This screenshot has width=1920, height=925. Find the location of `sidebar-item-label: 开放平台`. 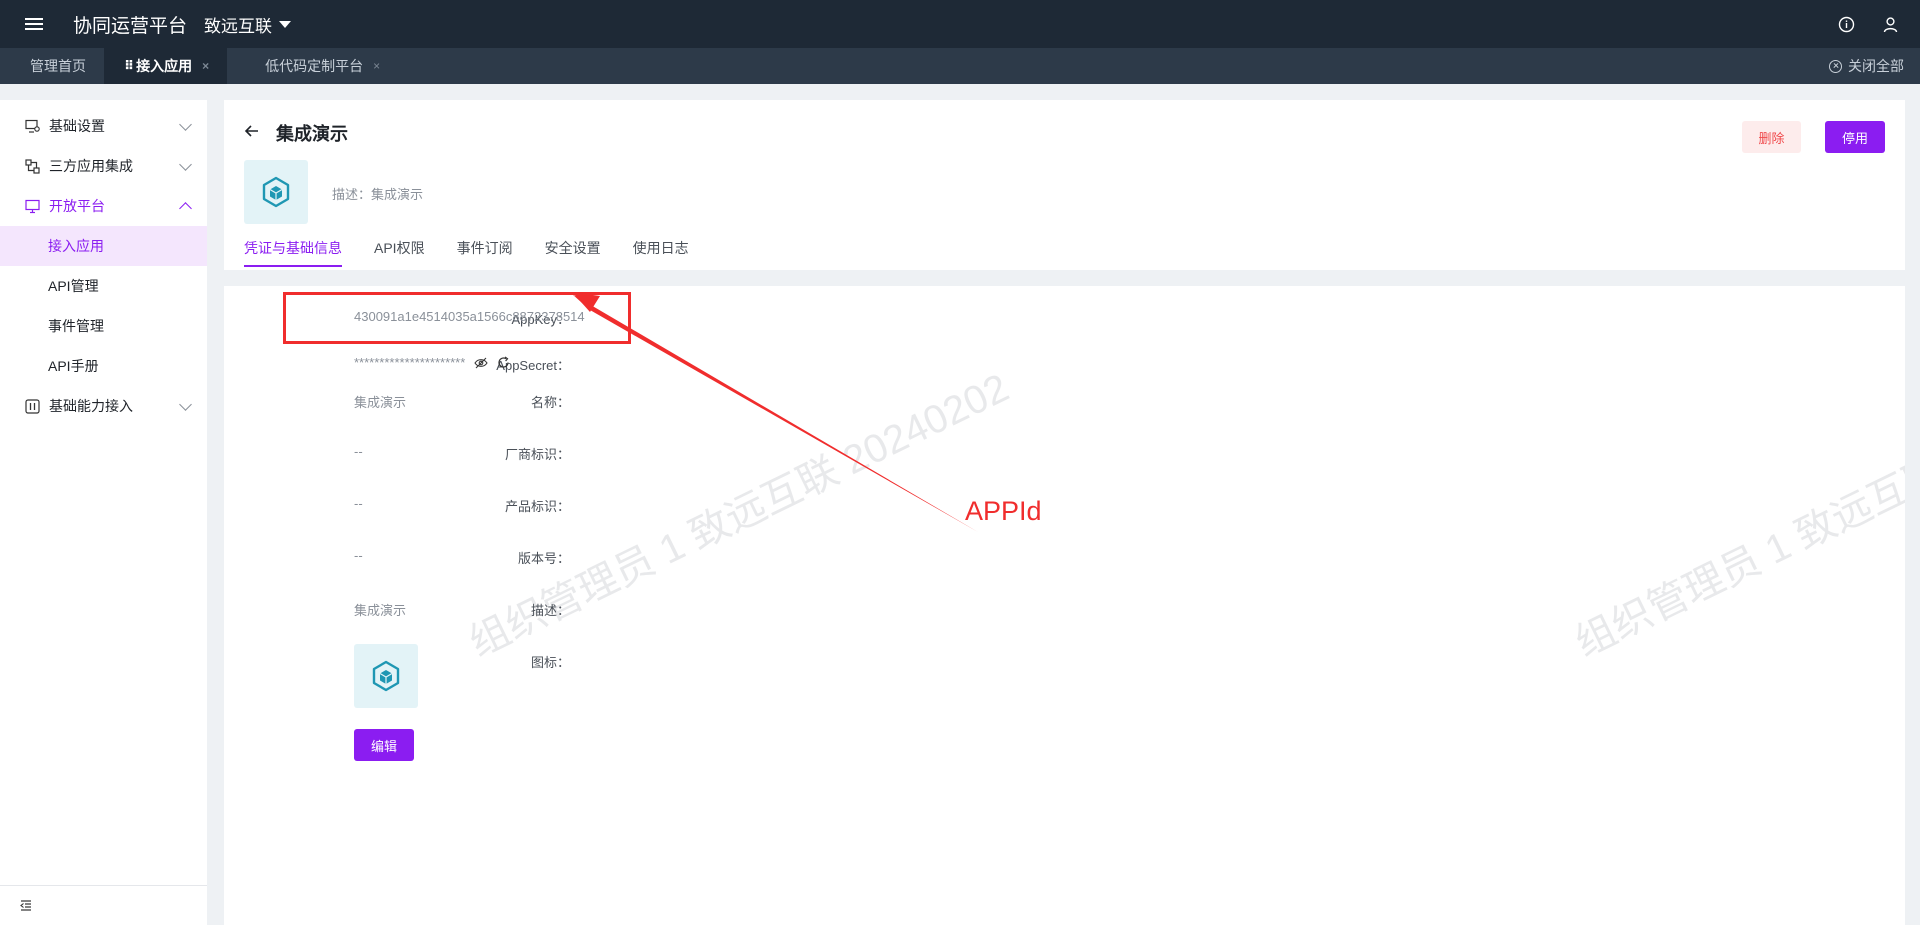

sidebar-item-label: 开放平台 is located at coordinates (77, 206).